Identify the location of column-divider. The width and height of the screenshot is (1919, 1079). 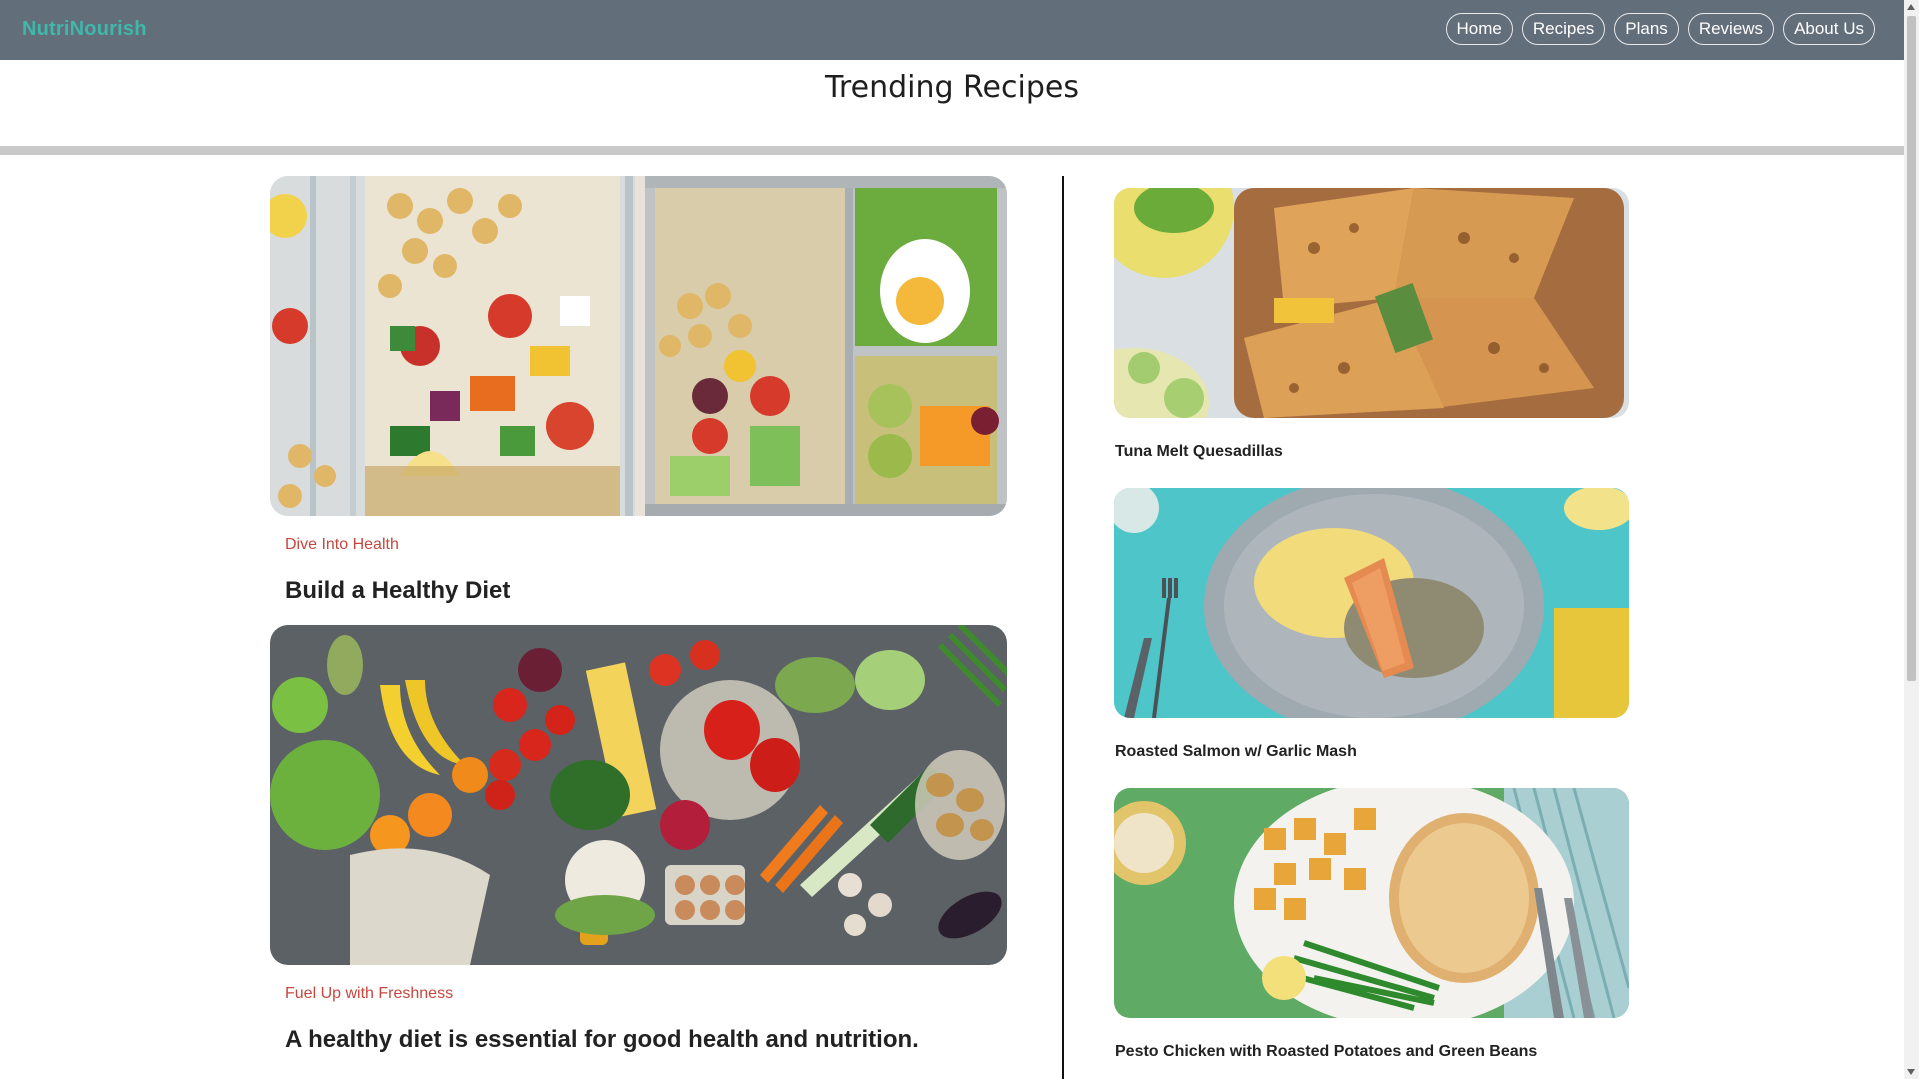
(1063, 627).